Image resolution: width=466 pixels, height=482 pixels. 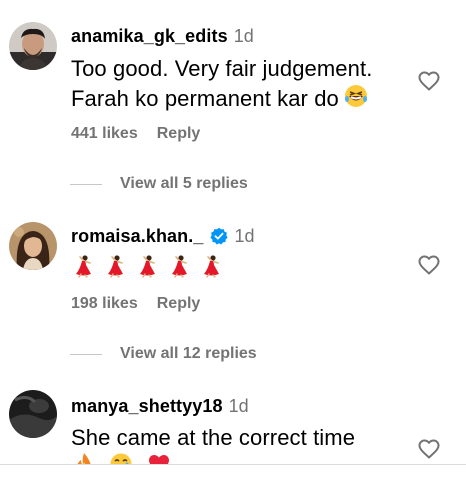 I want to click on likes-count: 441 likes, so click(x=104, y=134).